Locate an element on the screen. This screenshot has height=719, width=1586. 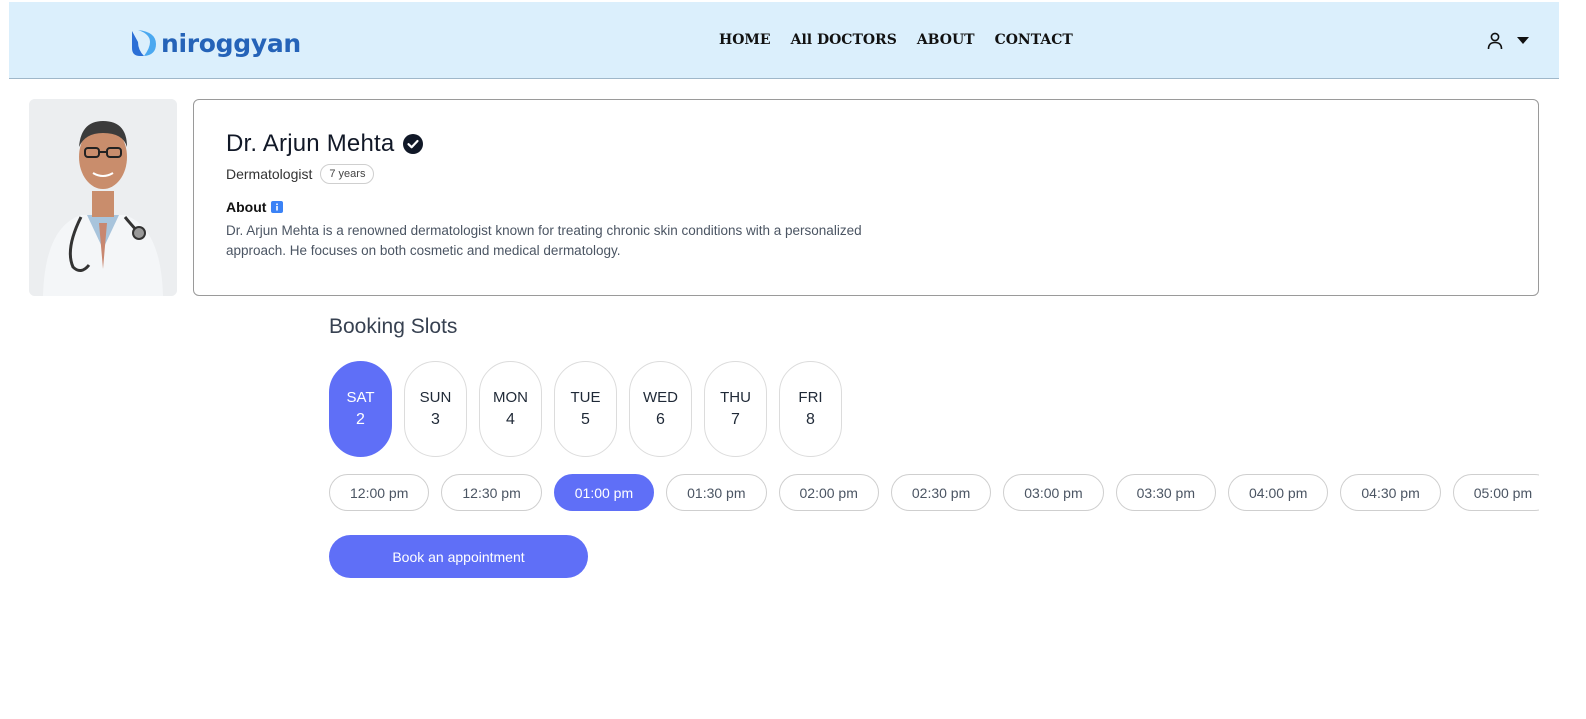
time-slot: 02:00 pm is located at coordinates (828, 492).